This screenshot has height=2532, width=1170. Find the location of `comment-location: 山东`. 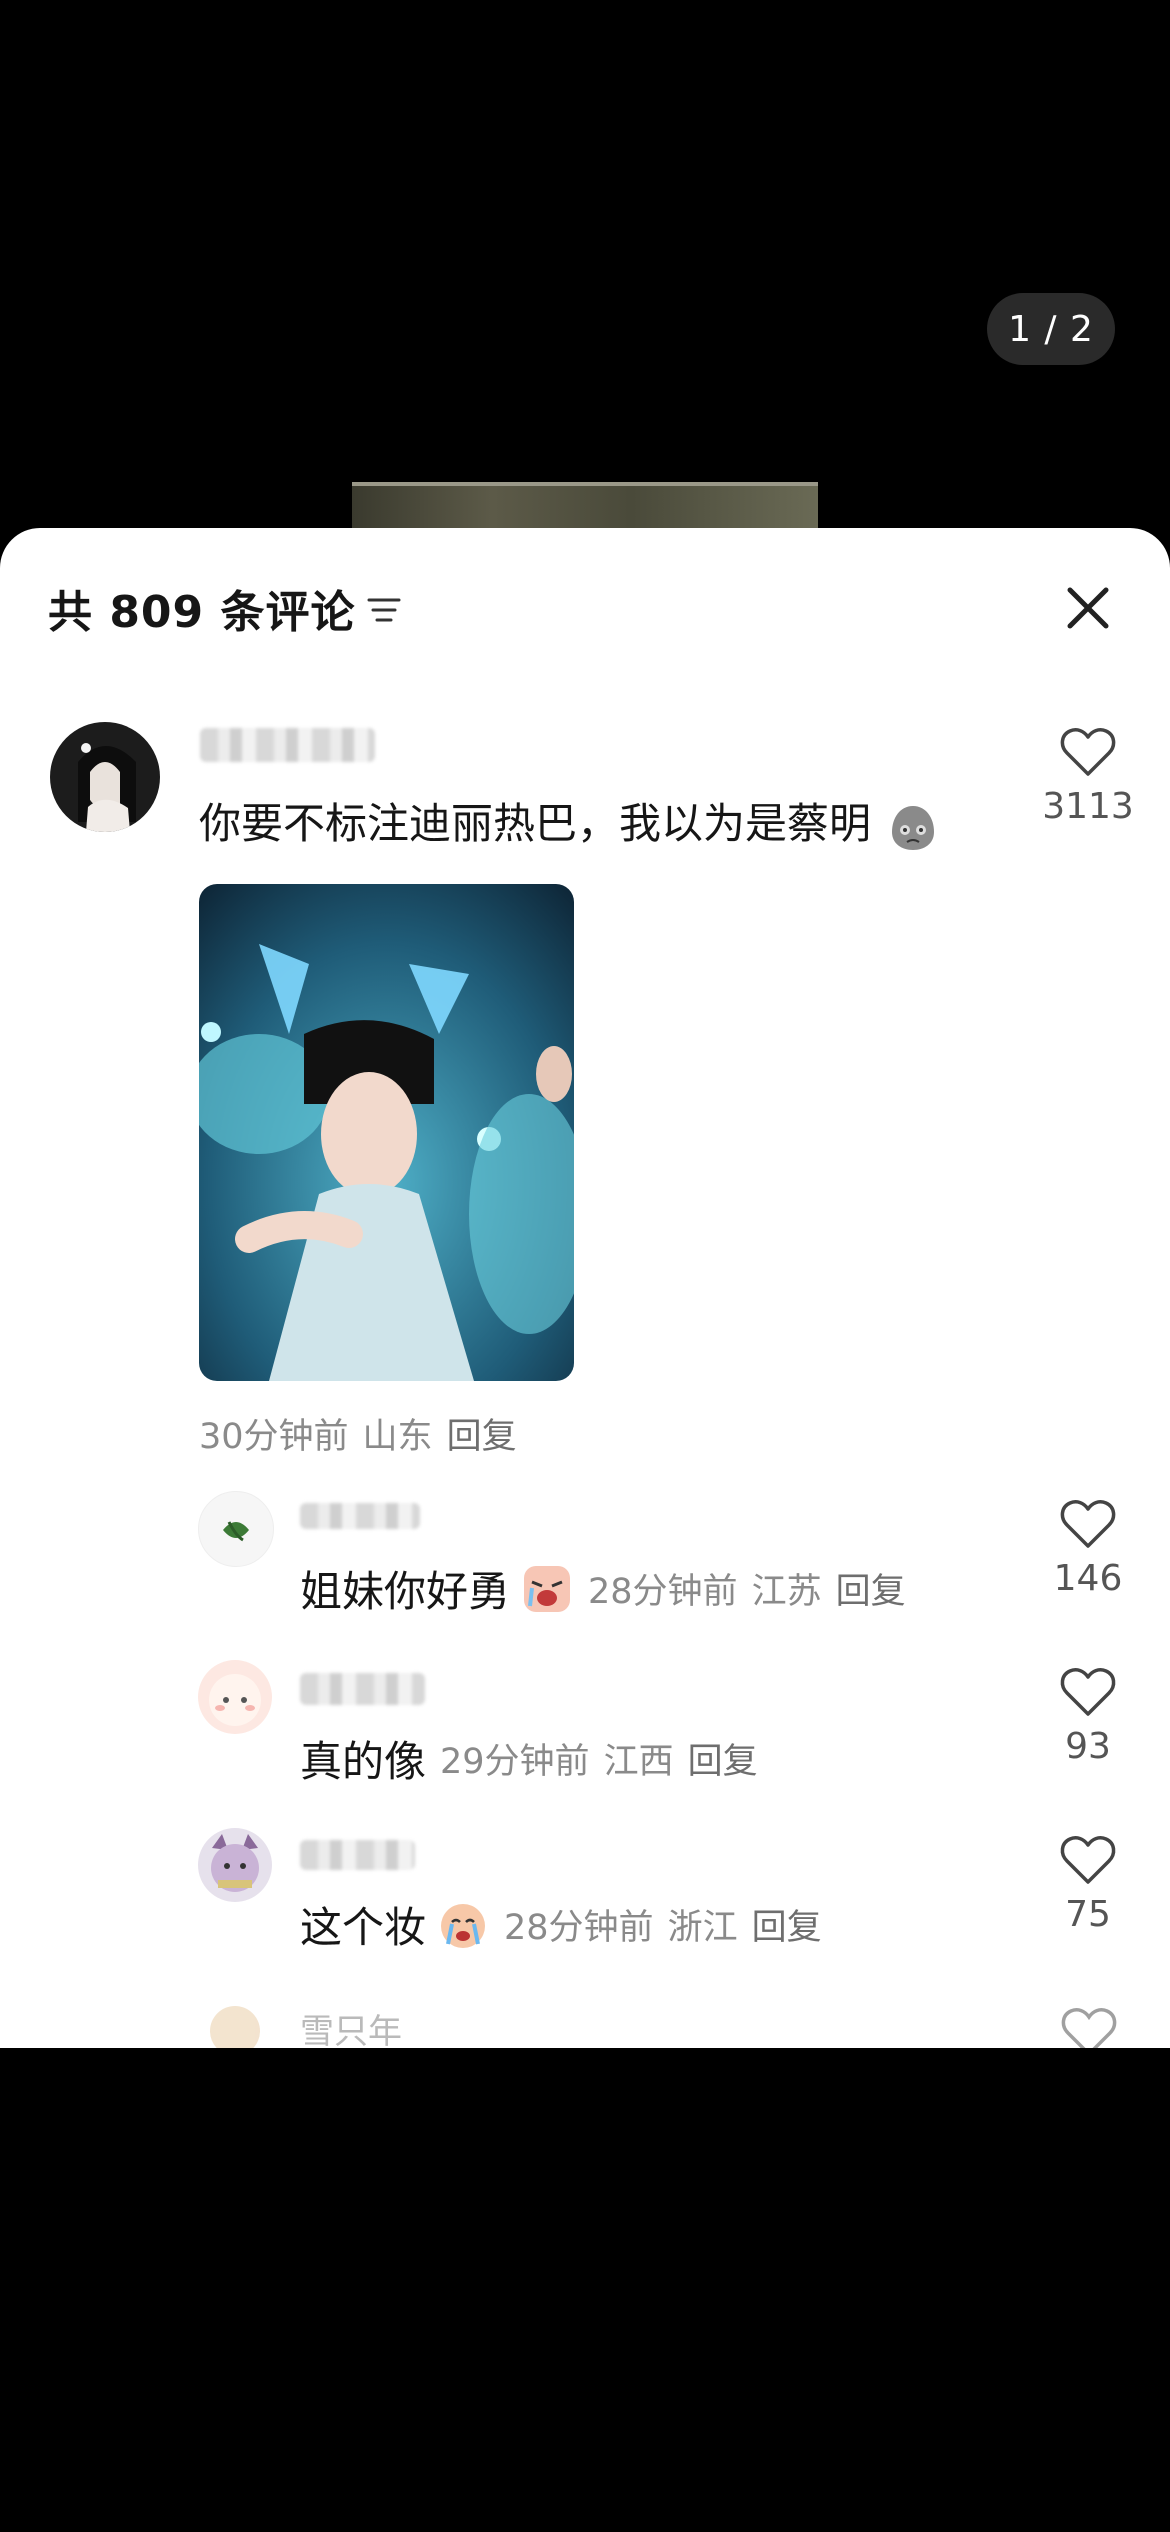

comment-location: 山东 is located at coordinates (397, 1437).